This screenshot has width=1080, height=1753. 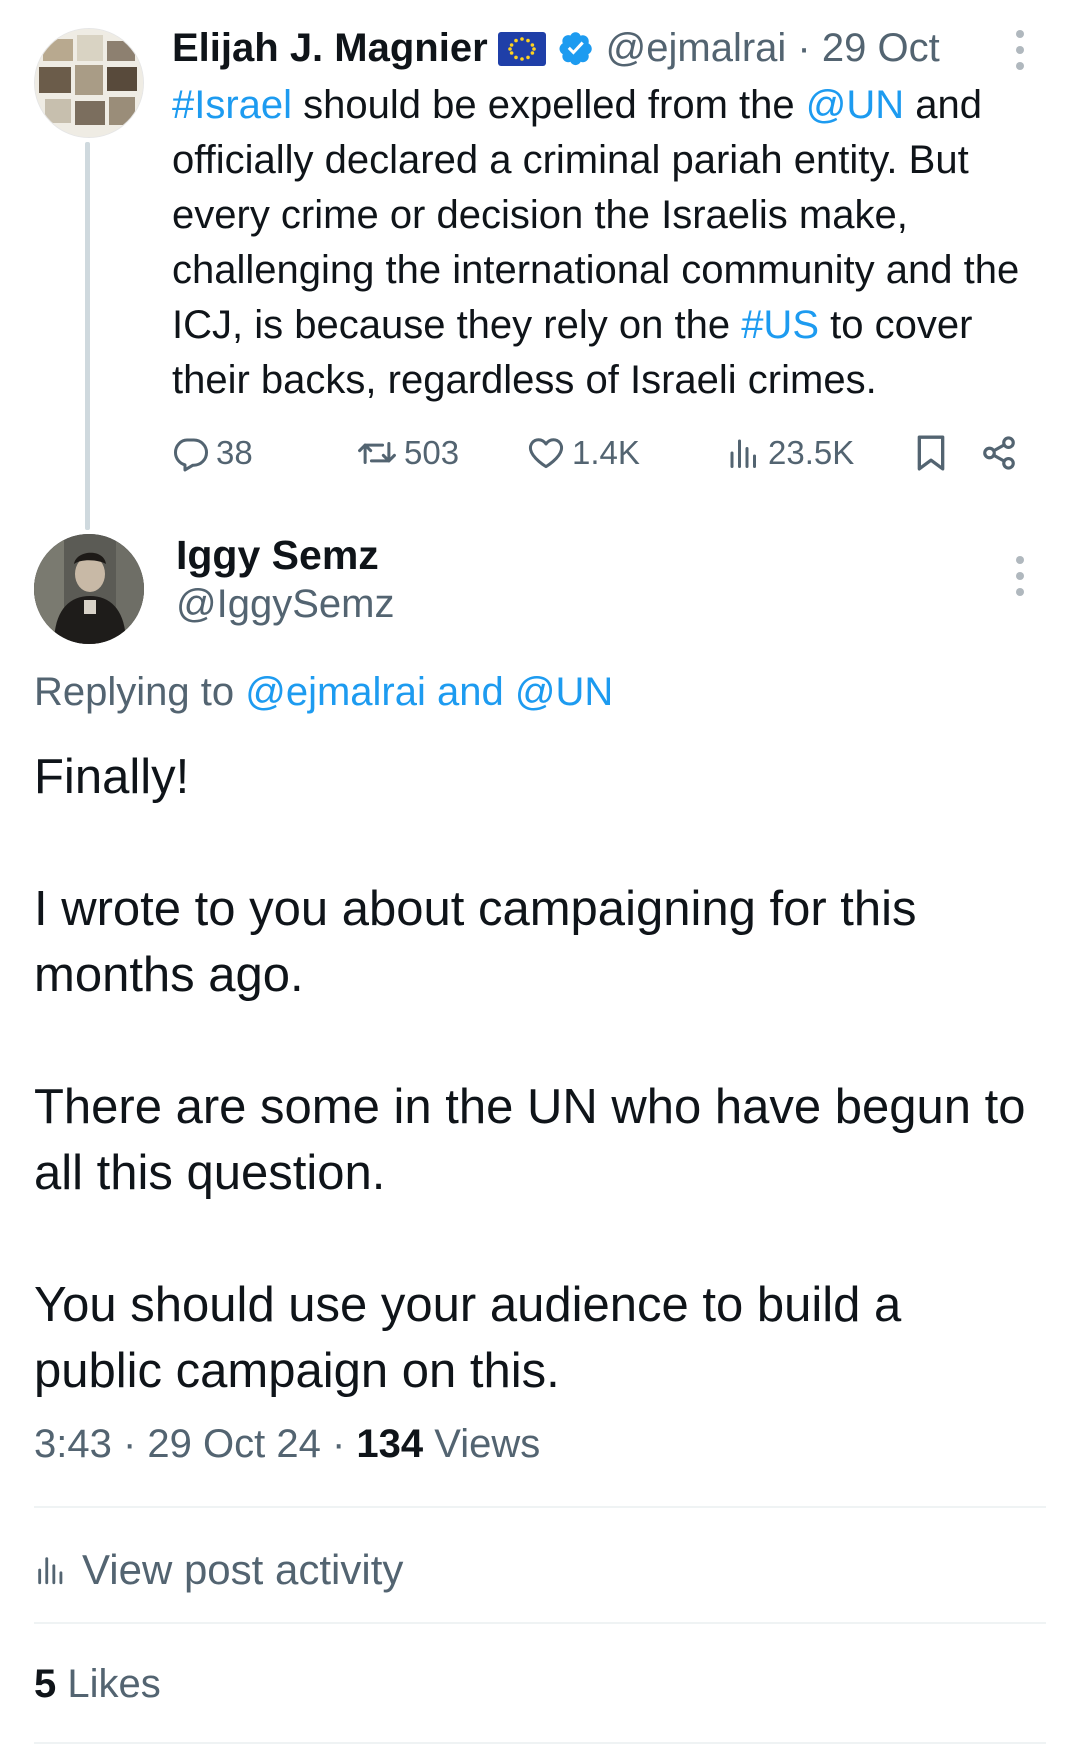 What do you see at coordinates (140, 692) in the screenshot?
I see `replying-to-prefix: Replying to` at bounding box center [140, 692].